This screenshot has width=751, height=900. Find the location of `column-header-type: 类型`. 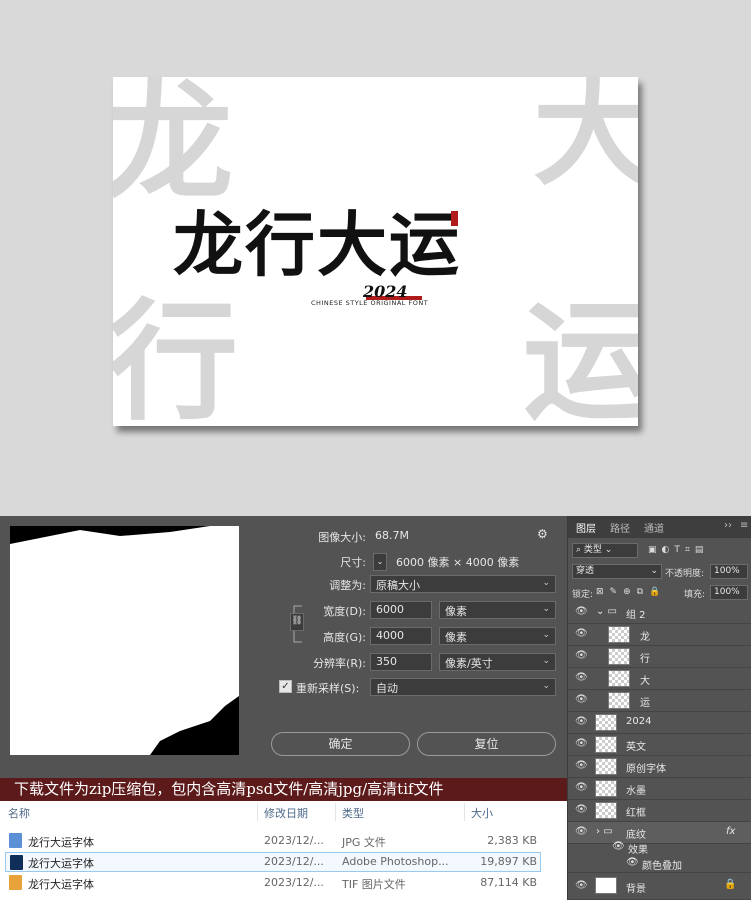

column-header-type: 类型 is located at coordinates (353, 813).